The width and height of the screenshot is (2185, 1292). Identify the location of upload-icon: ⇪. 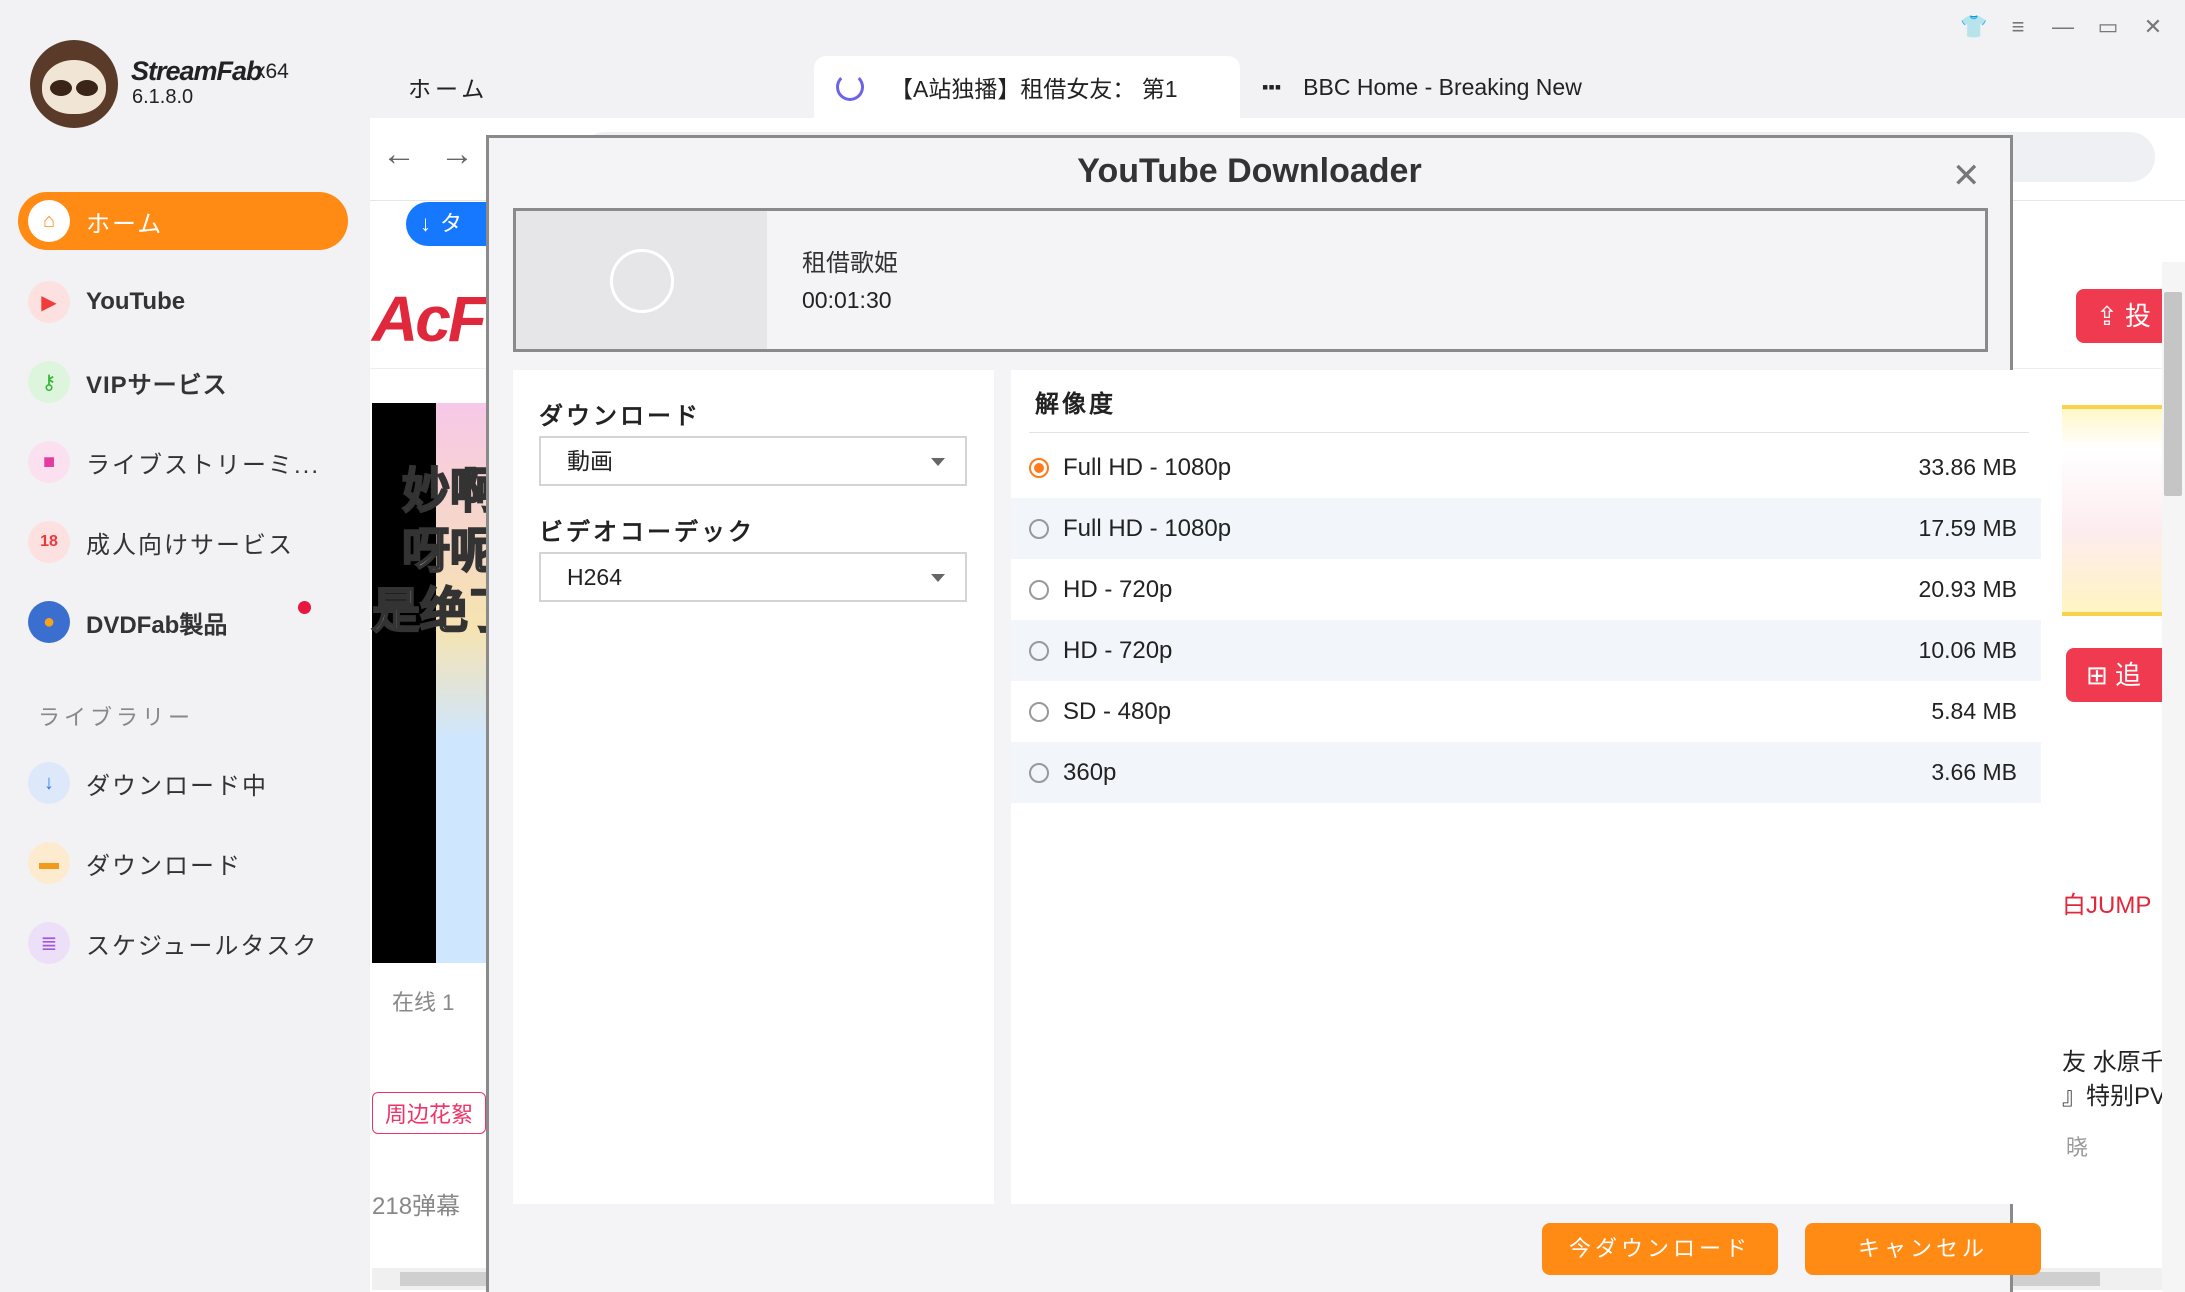
(2111, 316).